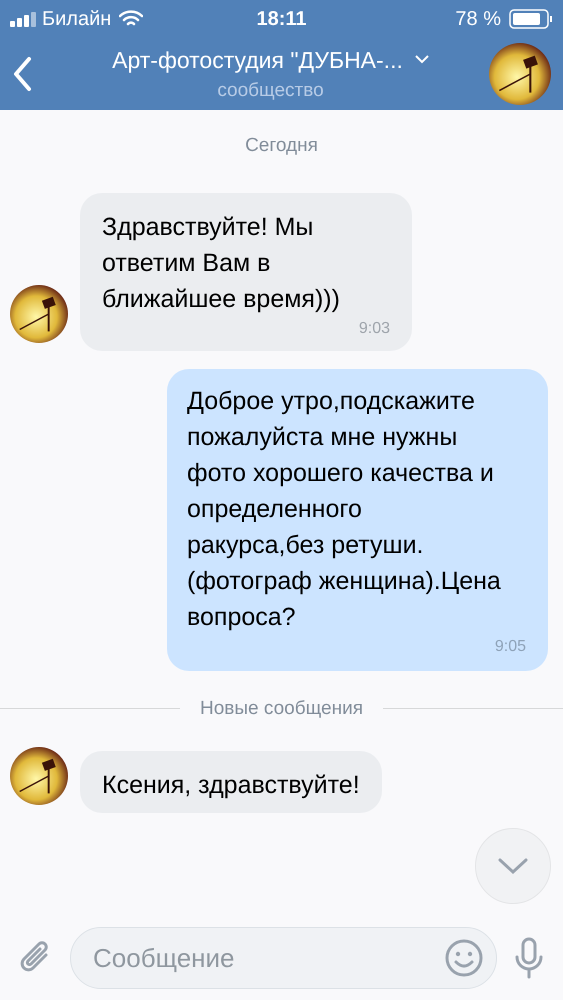 This screenshot has height=1000, width=563. What do you see at coordinates (24, 19) in the screenshot?
I see `signal-icon` at bounding box center [24, 19].